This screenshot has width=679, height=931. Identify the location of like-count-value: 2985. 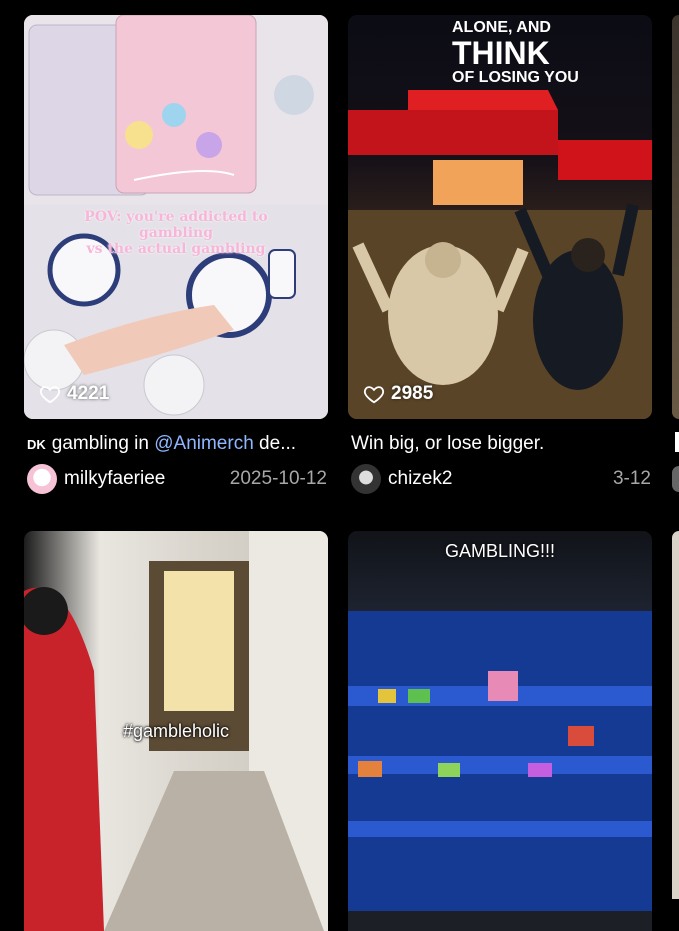
(412, 393).